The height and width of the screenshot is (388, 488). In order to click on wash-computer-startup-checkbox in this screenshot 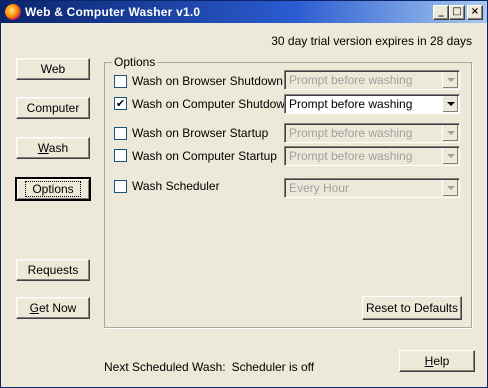, I will do `click(120, 155)`.